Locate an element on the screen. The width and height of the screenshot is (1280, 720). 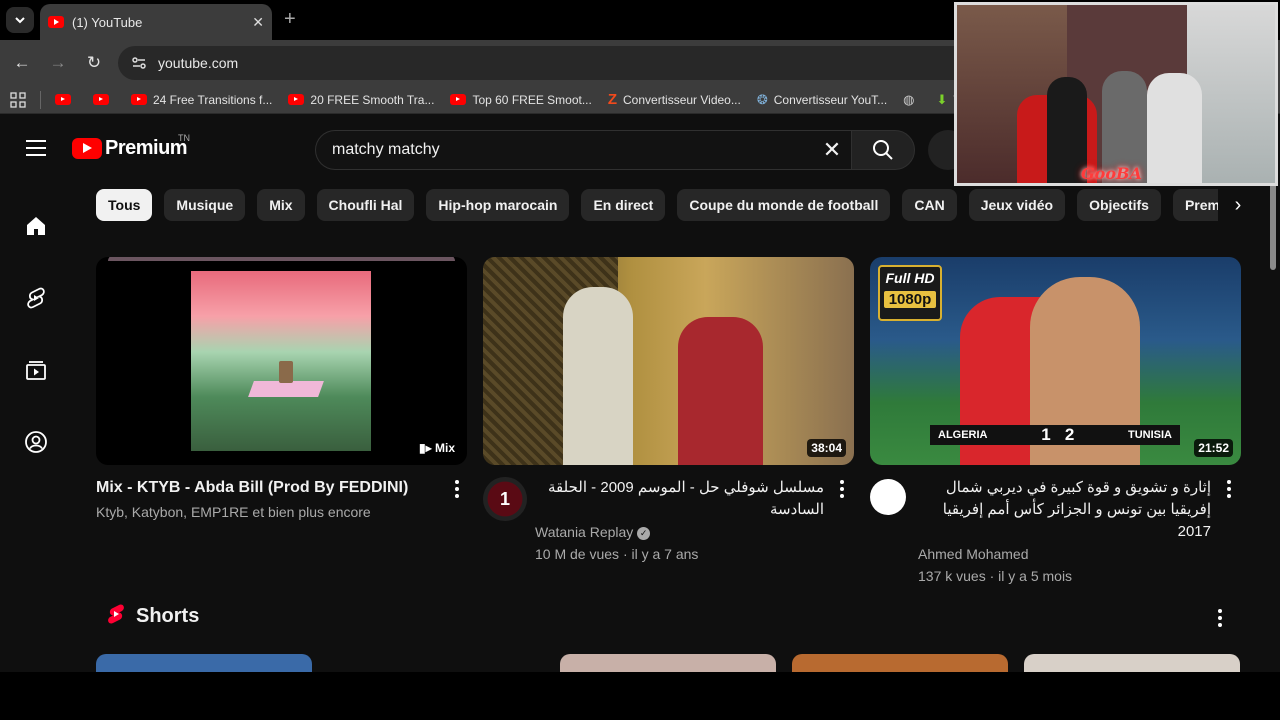
chip-choufli-hal: Choufli Hal is located at coordinates (365, 205).